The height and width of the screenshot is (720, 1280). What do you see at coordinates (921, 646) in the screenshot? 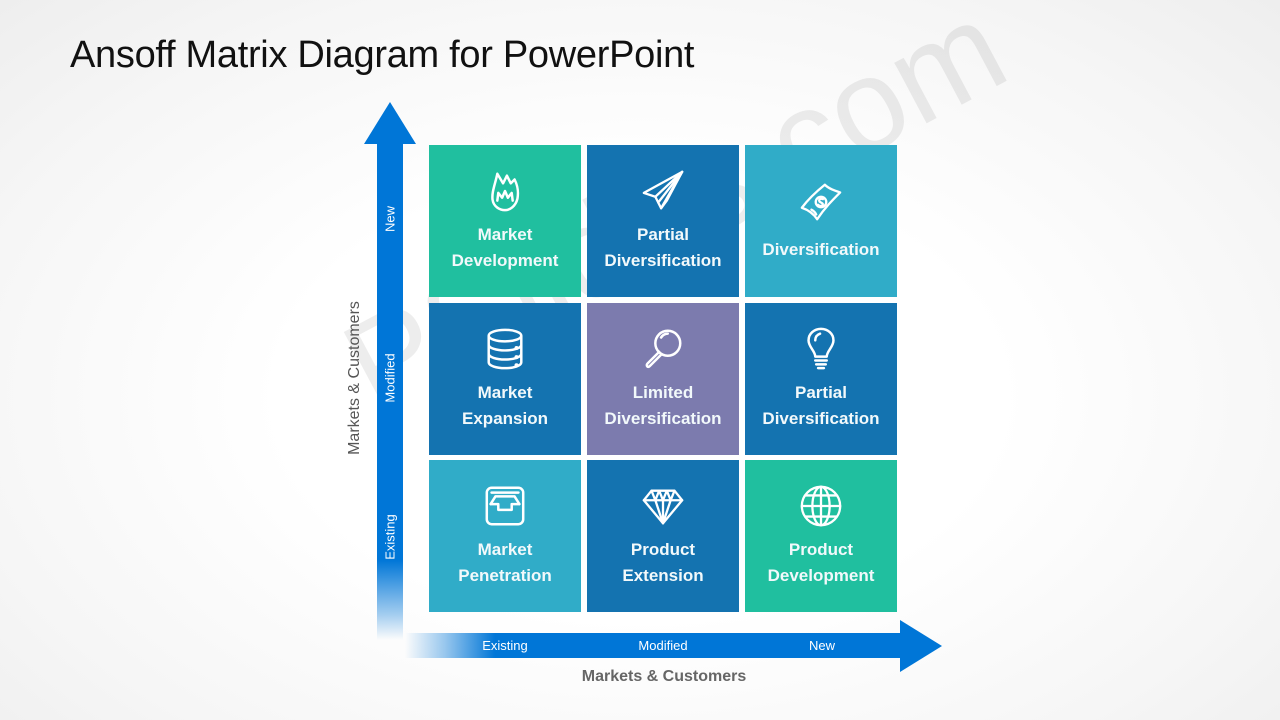
I see `x-axis-arrow-head` at bounding box center [921, 646].